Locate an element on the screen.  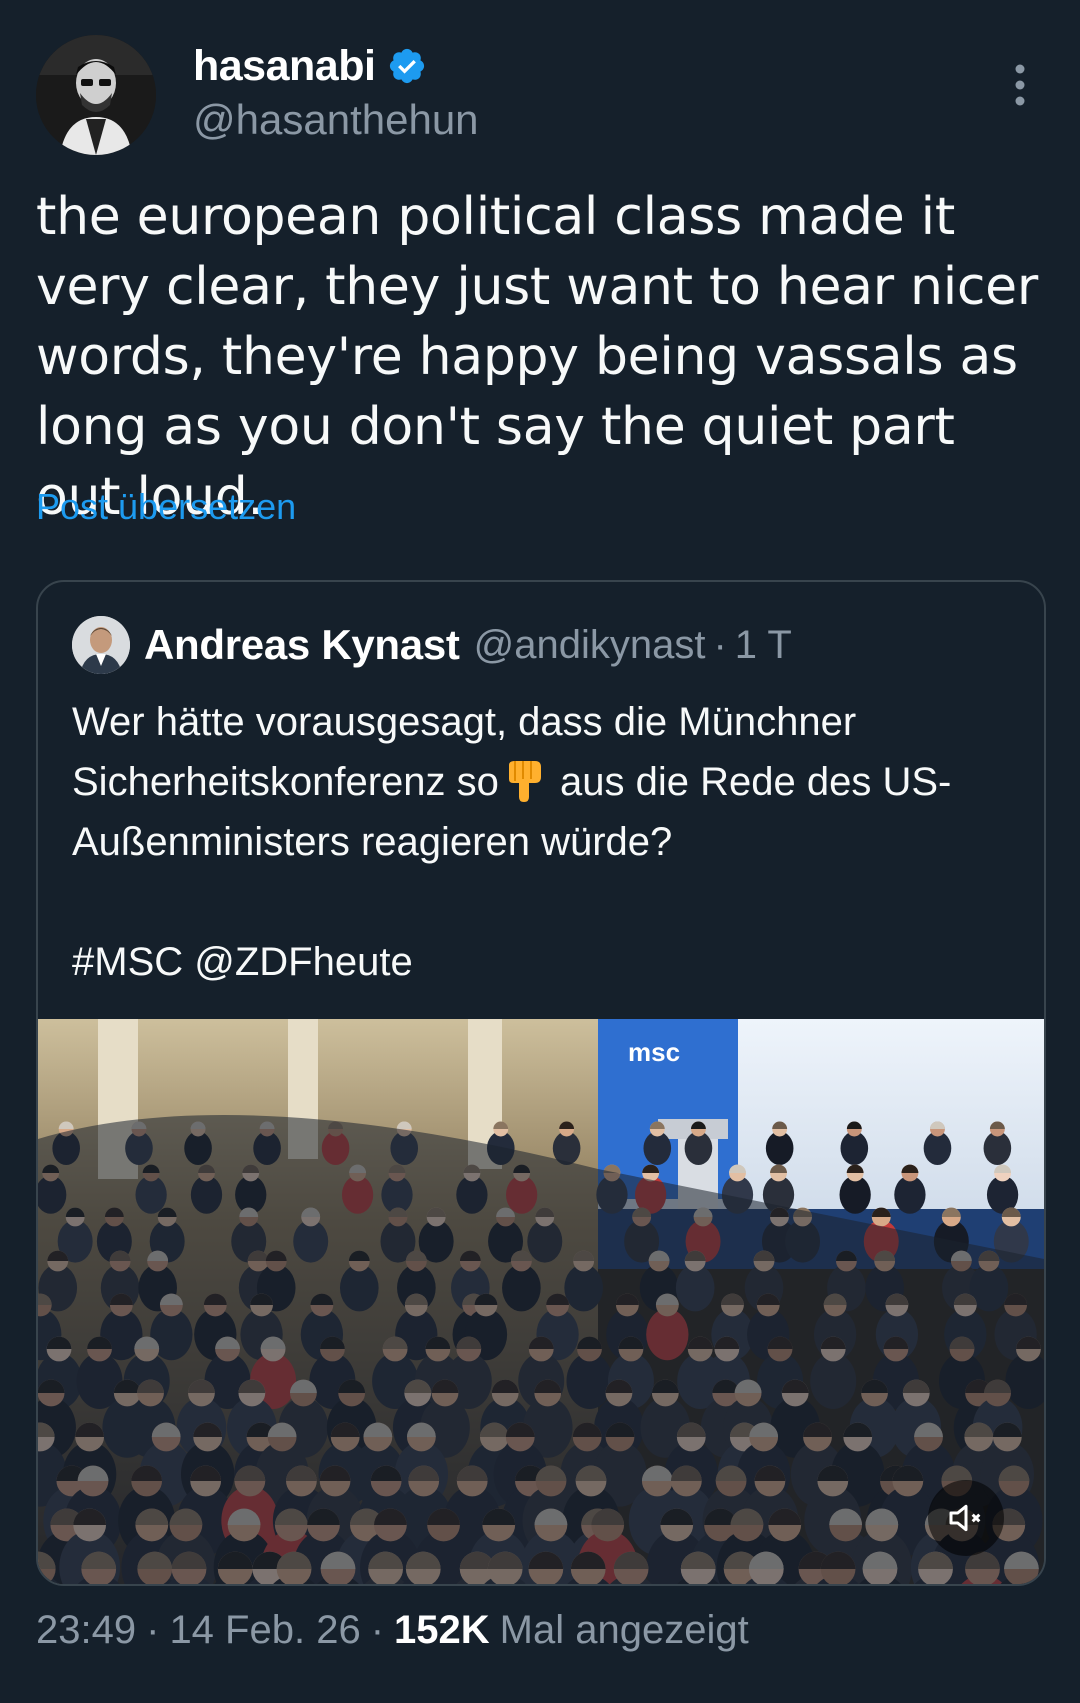
views-label: Mal angezeigt is located at coordinates (624, 1630).